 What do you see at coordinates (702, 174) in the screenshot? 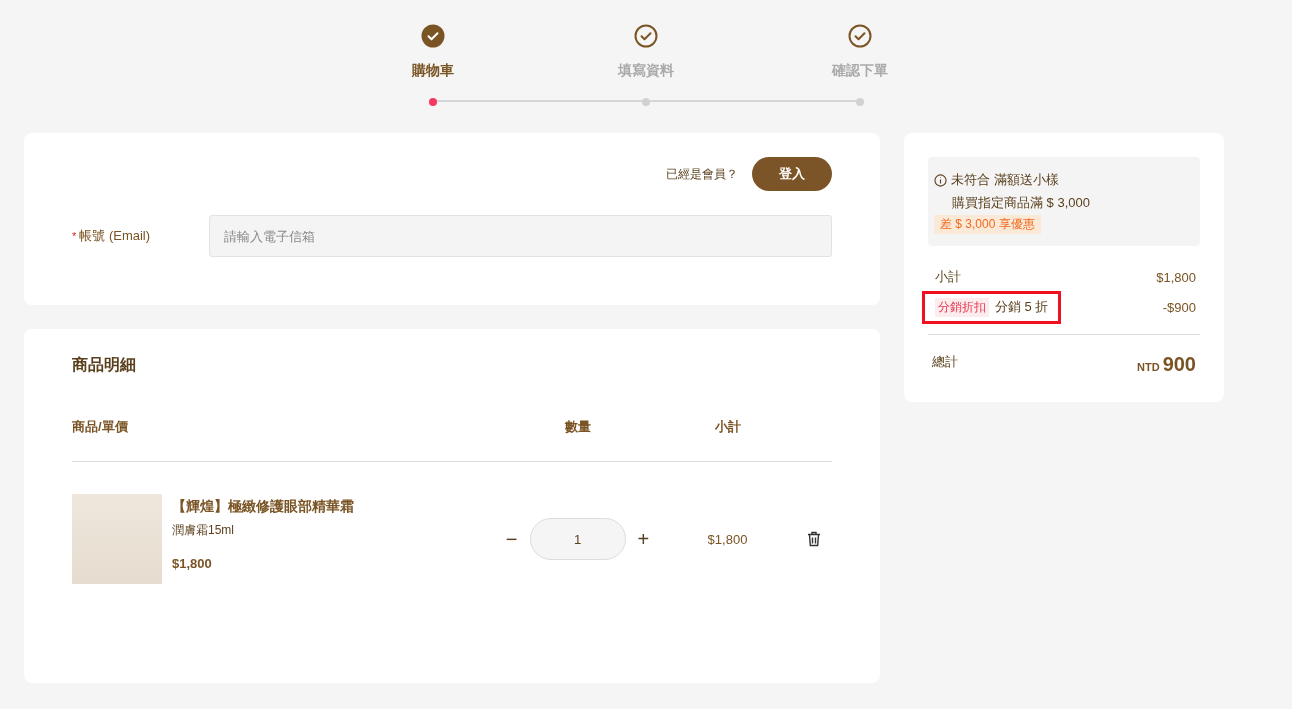
I see `member-prompt: 已經是會員？` at bounding box center [702, 174].